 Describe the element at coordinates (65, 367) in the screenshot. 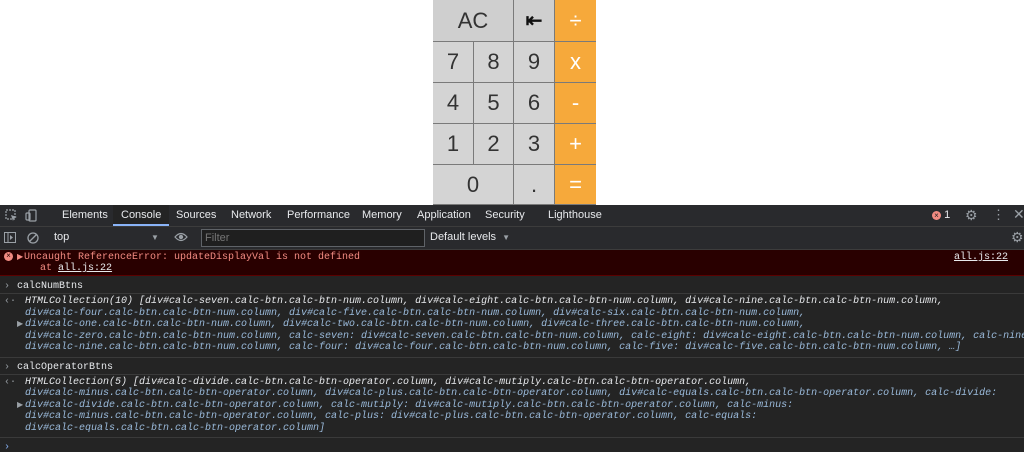

I see `console-command: calcOperatorBtns` at that location.